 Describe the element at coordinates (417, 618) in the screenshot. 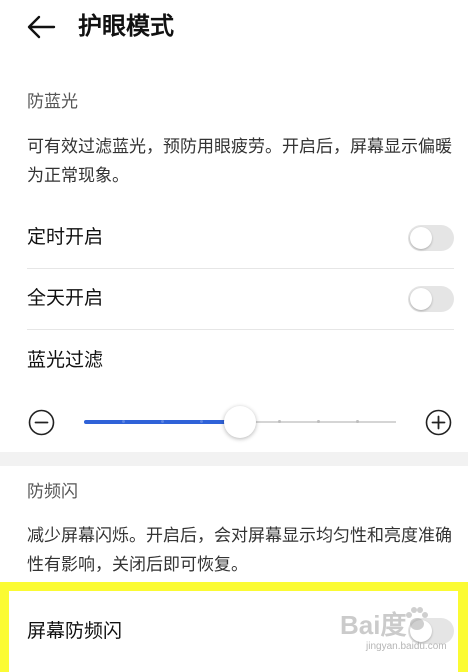

I see `paw-logo-icon` at that location.